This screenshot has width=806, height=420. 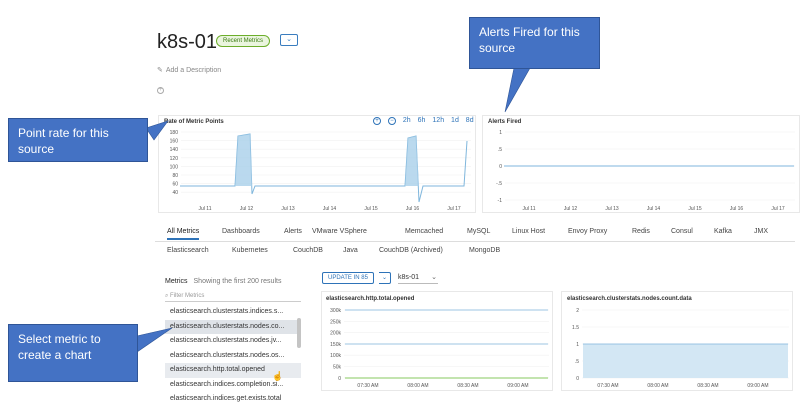 What do you see at coordinates (154, 340) in the screenshot?
I see `select-metric-arrow` at bounding box center [154, 340].